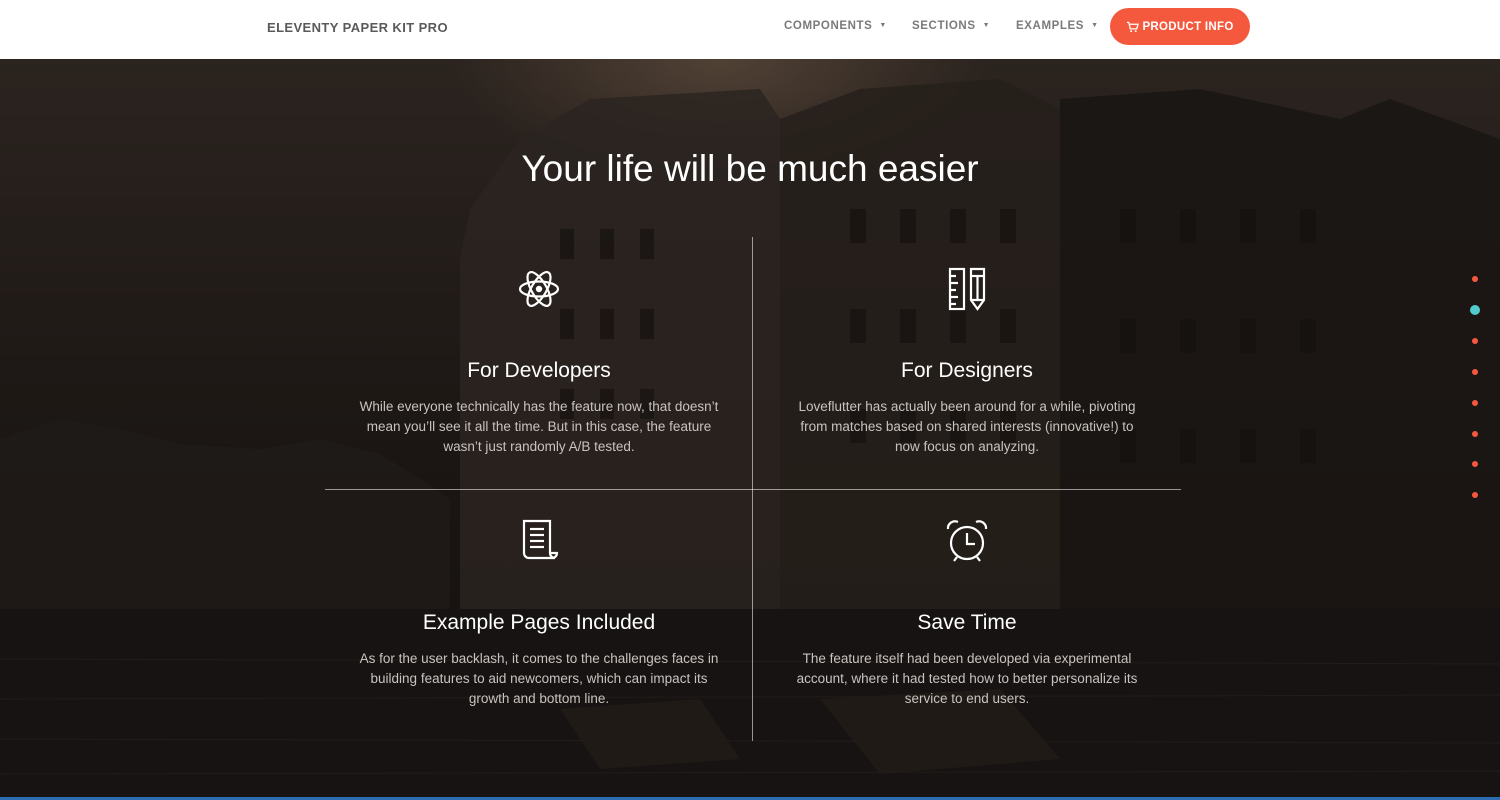  I want to click on nav-components-dropdown: COMPONENTS ▼, so click(835, 26).